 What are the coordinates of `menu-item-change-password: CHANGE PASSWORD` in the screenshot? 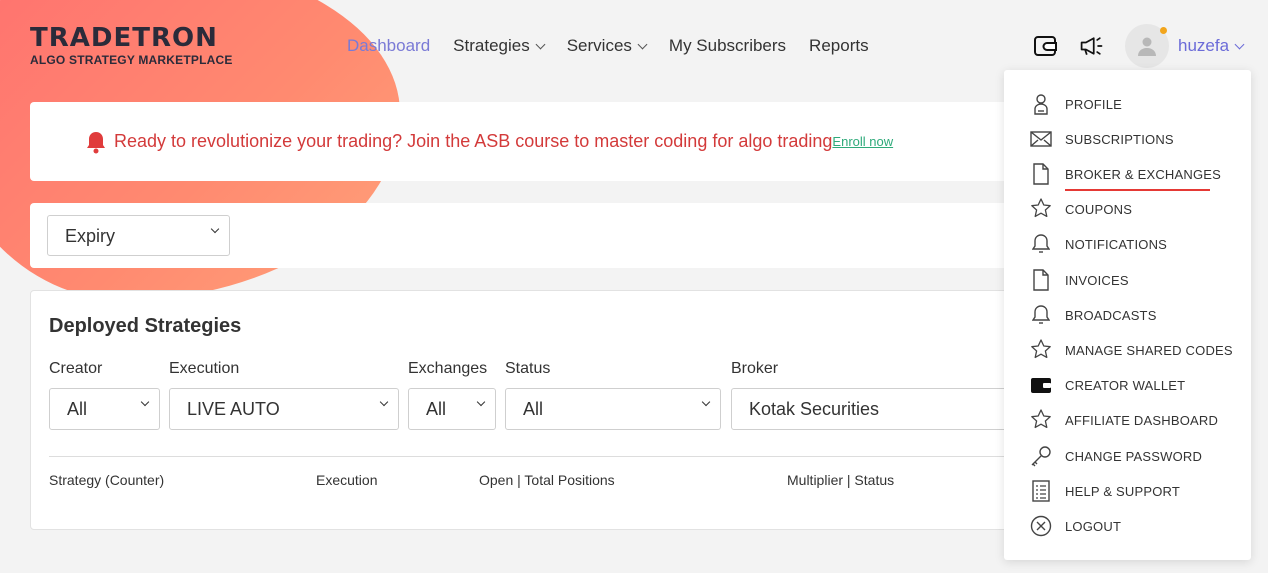 It's located at (1116, 456).